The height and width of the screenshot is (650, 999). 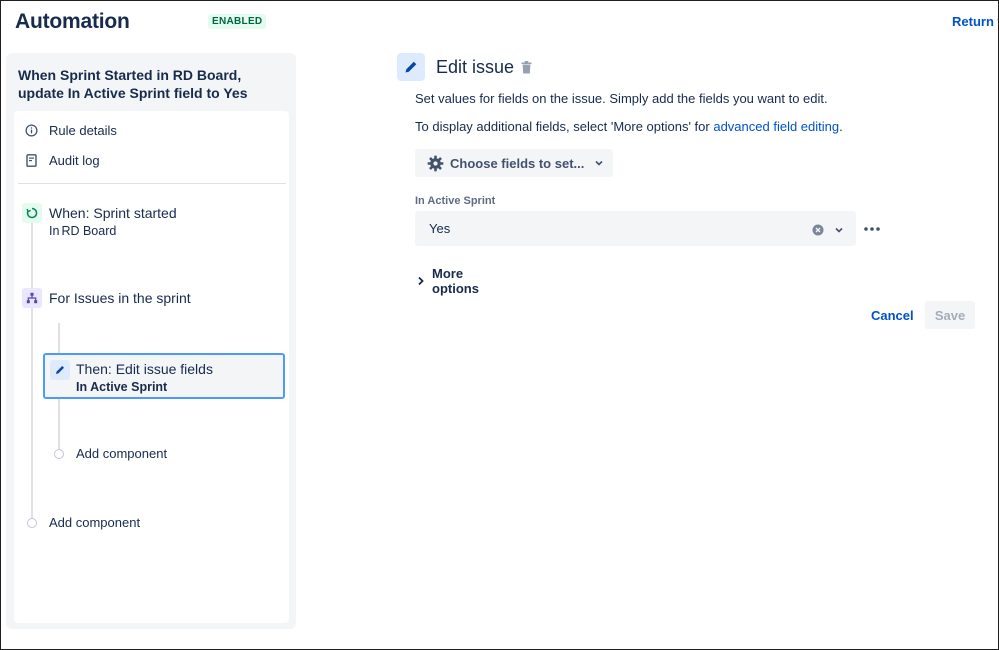 I want to click on clear-icon, so click(x=818, y=229).